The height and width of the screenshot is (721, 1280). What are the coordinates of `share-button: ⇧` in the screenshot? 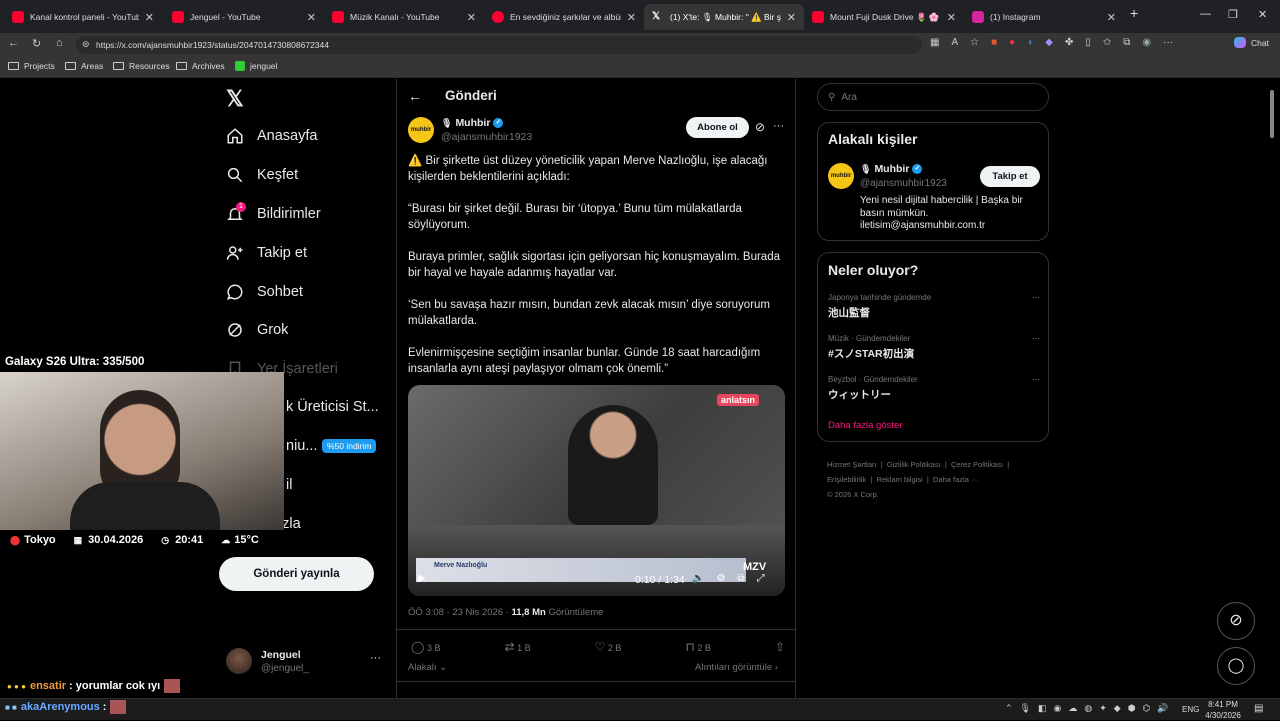 It's located at (780, 647).